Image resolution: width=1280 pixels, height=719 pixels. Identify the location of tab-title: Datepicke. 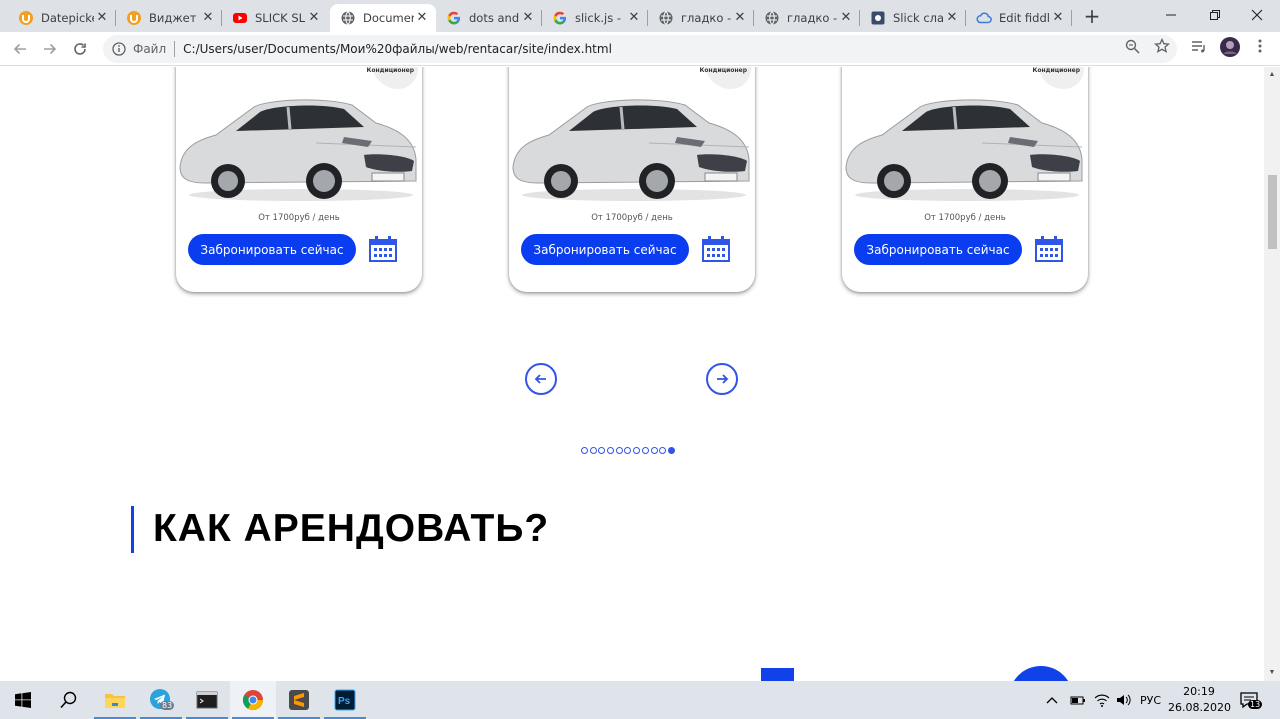
(67, 18).